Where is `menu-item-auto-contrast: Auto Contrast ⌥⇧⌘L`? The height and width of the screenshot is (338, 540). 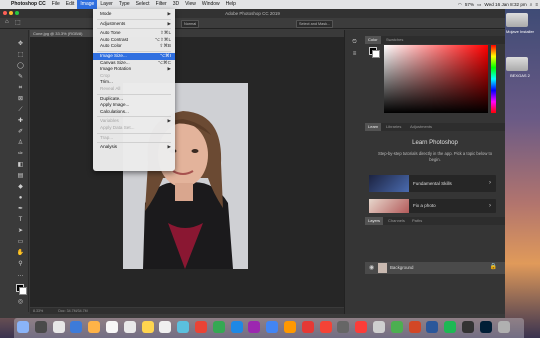
menu-item-auto-contrast: Auto Contrast ⌥⇧⌘L is located at coordinates (134, 40).